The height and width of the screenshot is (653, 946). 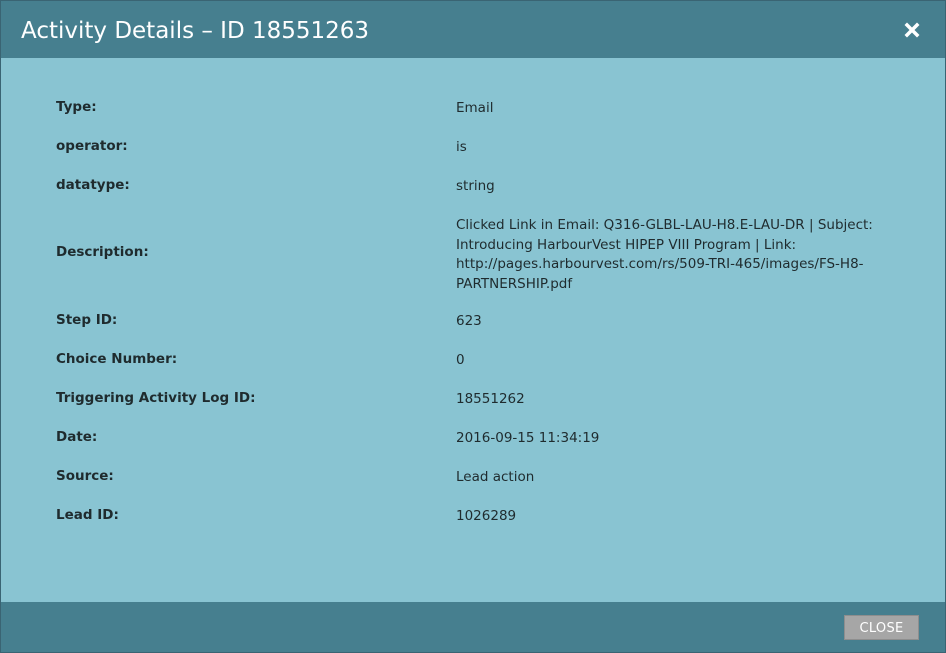 What do you see at coordinates (528, 438) in the screenshot?
I see `detail-value: 2016-09-15 11:34:19` at bounding box center [528, 438].